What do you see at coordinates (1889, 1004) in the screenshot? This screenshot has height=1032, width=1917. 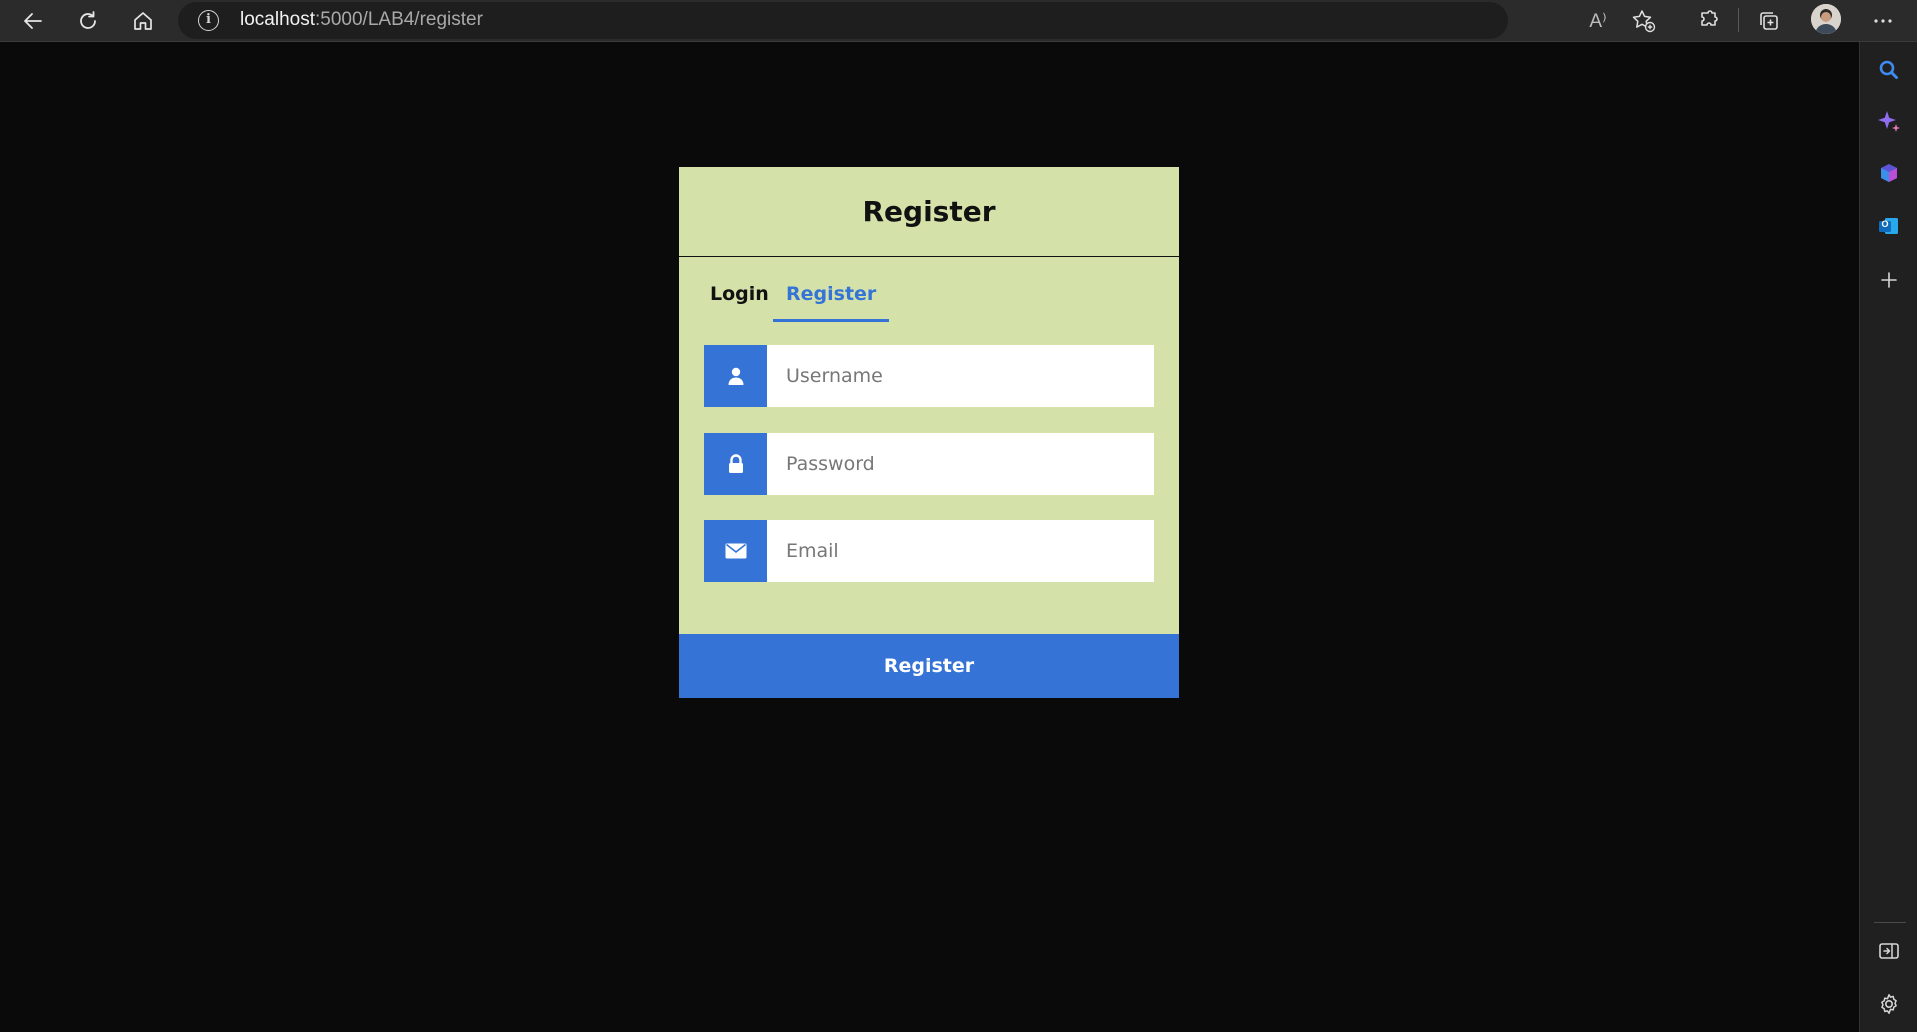 I see `settings-icon` at bounding box center [1889, 1004].